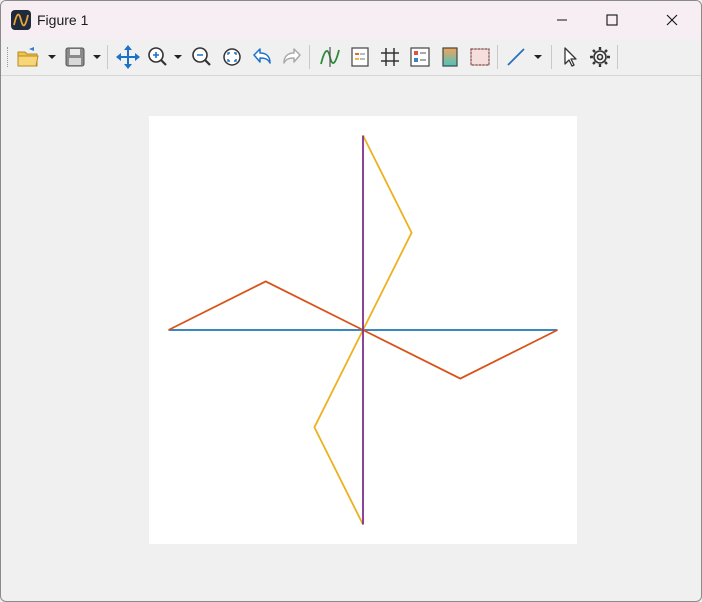 Image resolution: width=702 pixels, height=602 pixels. I want to click on colorbar-icon, so click(450, 57).